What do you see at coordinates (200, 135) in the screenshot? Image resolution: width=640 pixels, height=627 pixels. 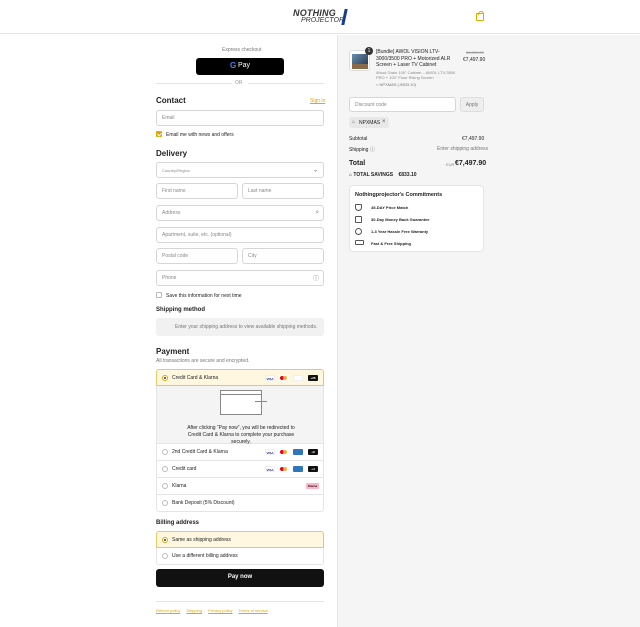 I see `newsletter-label: Email me with news and offers` at bounding box center [200, 135].